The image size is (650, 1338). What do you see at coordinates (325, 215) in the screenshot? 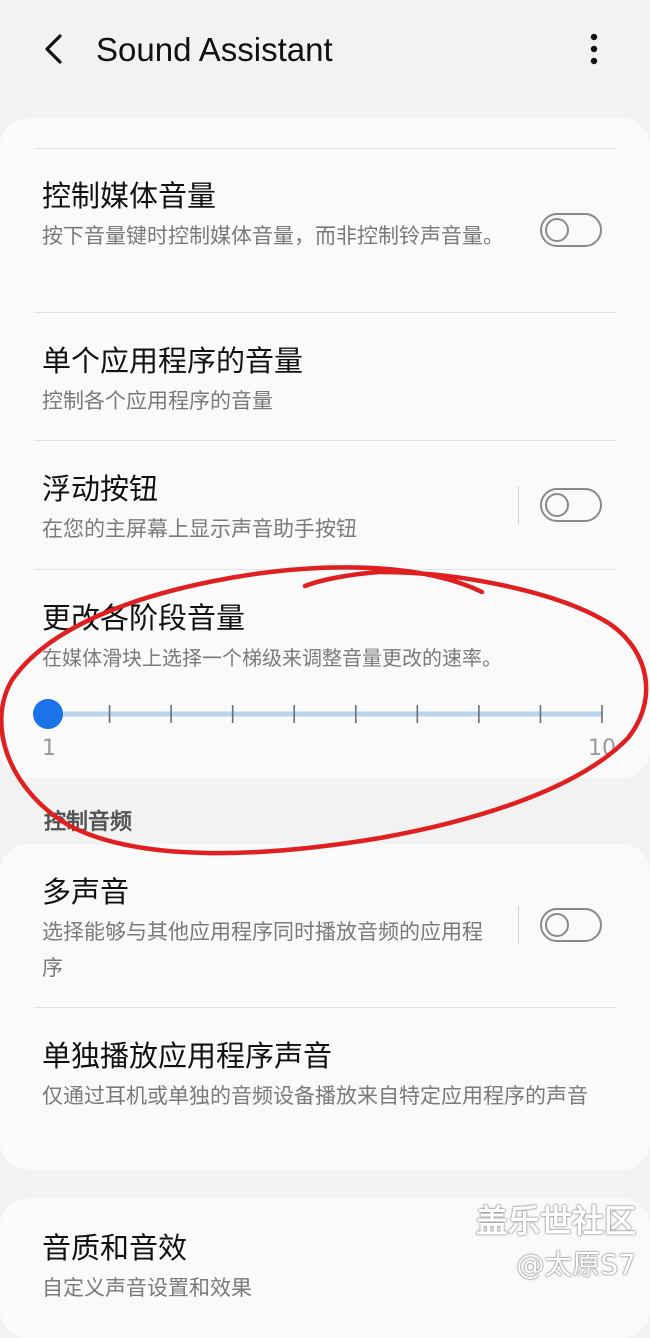
I see `row-control-media-volume: 控制媒体音量 按下音量键时控制媒体音量，而非控制铃声音量。` at bounding box center [325, 215].